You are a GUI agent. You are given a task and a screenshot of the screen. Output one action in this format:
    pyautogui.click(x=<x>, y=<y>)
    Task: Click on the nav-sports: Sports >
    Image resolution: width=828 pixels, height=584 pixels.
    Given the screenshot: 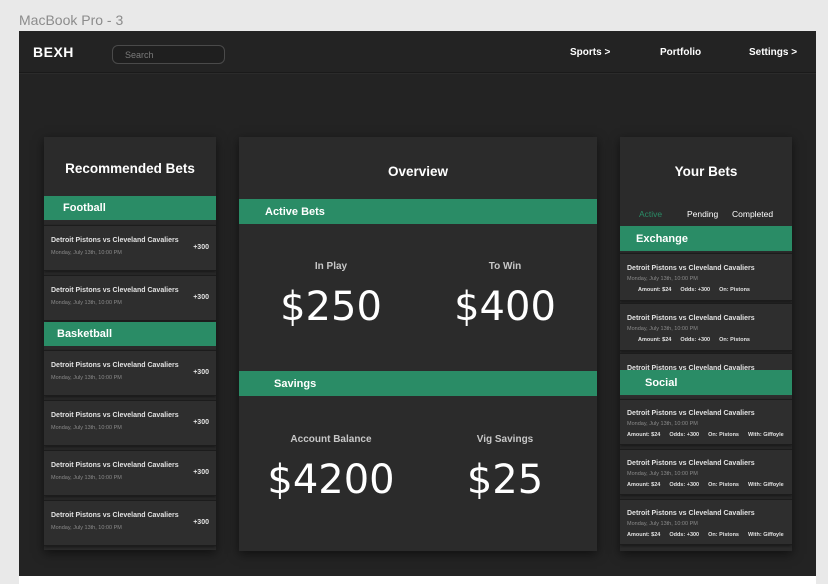 What is the action you would take?
    pyautogui.click(x=590, y=52)
    